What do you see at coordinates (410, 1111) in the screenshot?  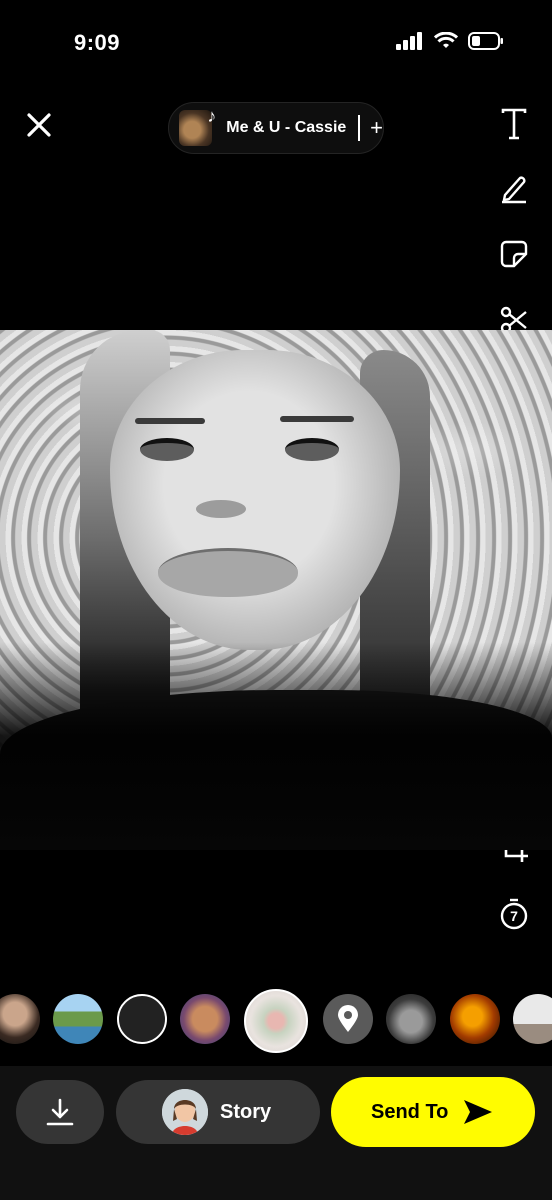 I see `send-to-label: Send To` at bounding box center [410, 1111].